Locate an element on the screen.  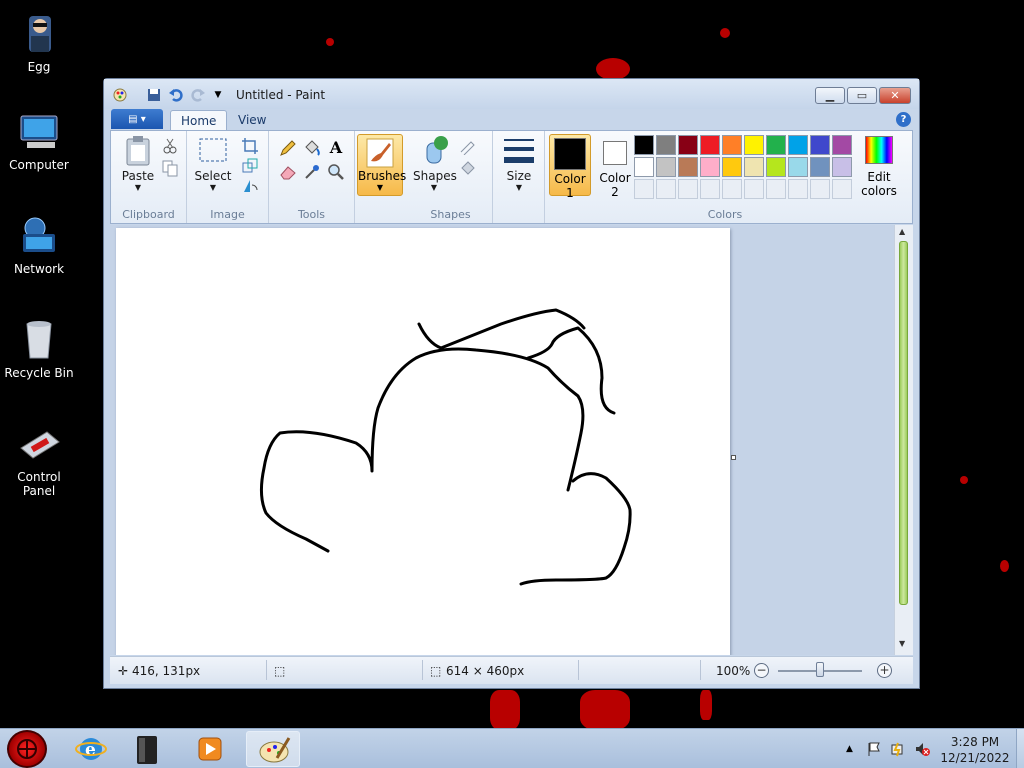
fill-icon is located at coordinates (468, 168).